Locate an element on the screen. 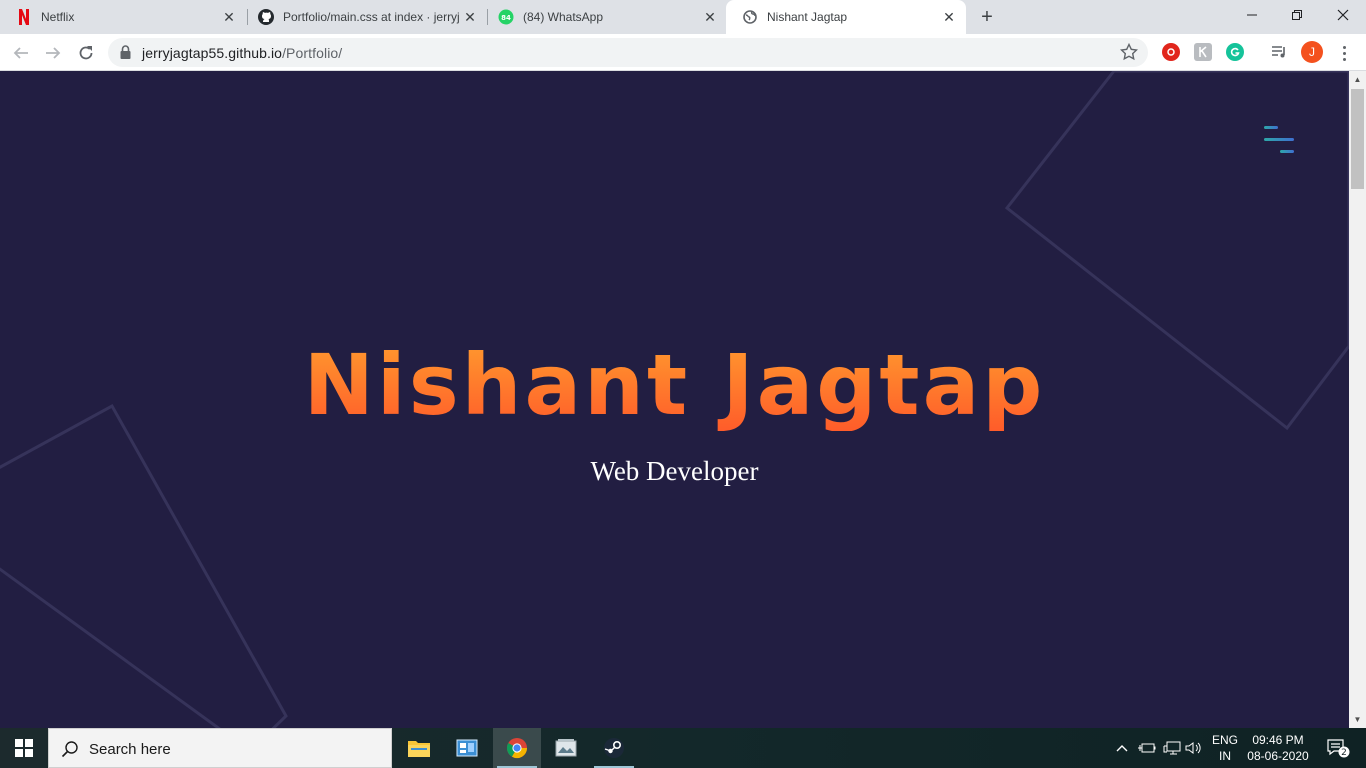 The height and width of the screenshot is (768, 1366). profile-avatar: J is located at coordinates (1312, 52).